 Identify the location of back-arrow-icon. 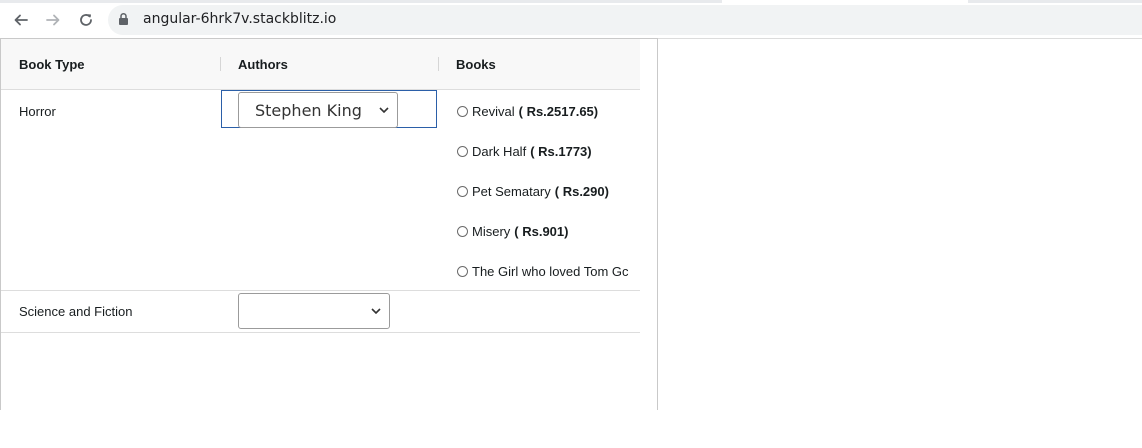
(21, 20).